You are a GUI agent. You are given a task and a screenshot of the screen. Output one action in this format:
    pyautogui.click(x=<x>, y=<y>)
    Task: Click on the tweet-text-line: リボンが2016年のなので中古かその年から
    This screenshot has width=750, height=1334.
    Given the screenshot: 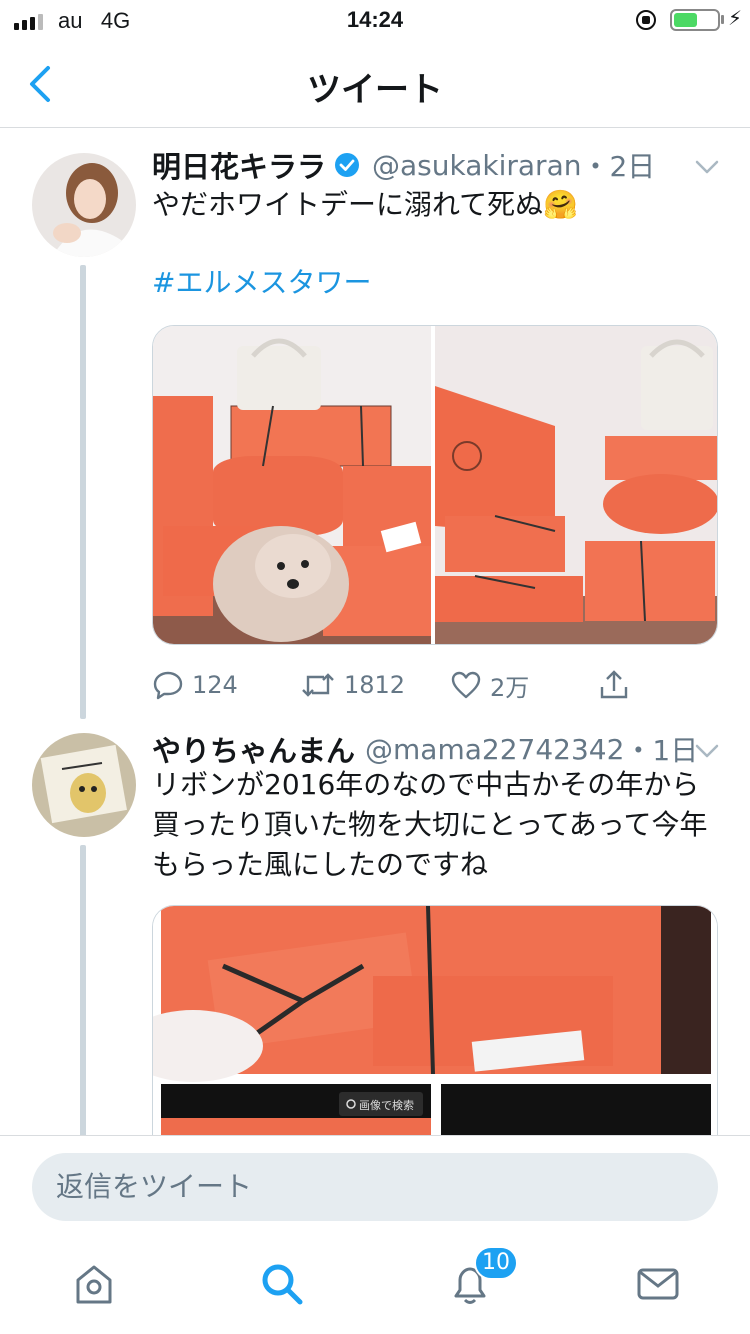 What is the action you would take?
    pyautogui.click(x=426, y=784)
    